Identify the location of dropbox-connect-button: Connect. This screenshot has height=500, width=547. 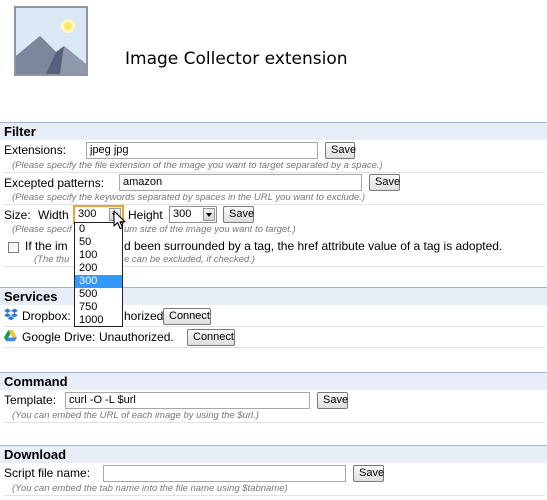
(187, 316).